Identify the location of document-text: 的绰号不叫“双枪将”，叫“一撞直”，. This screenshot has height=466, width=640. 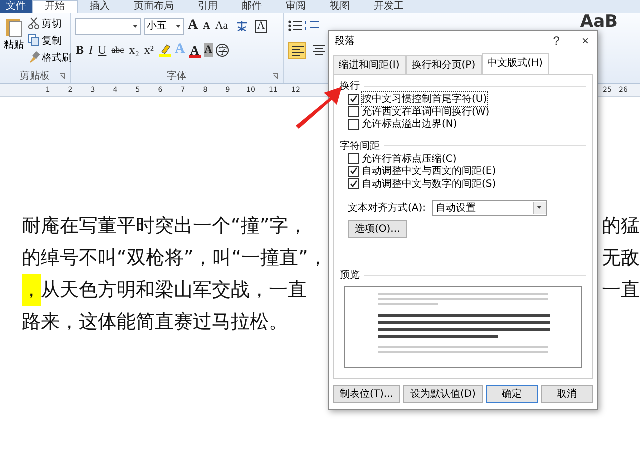
(175, 258).